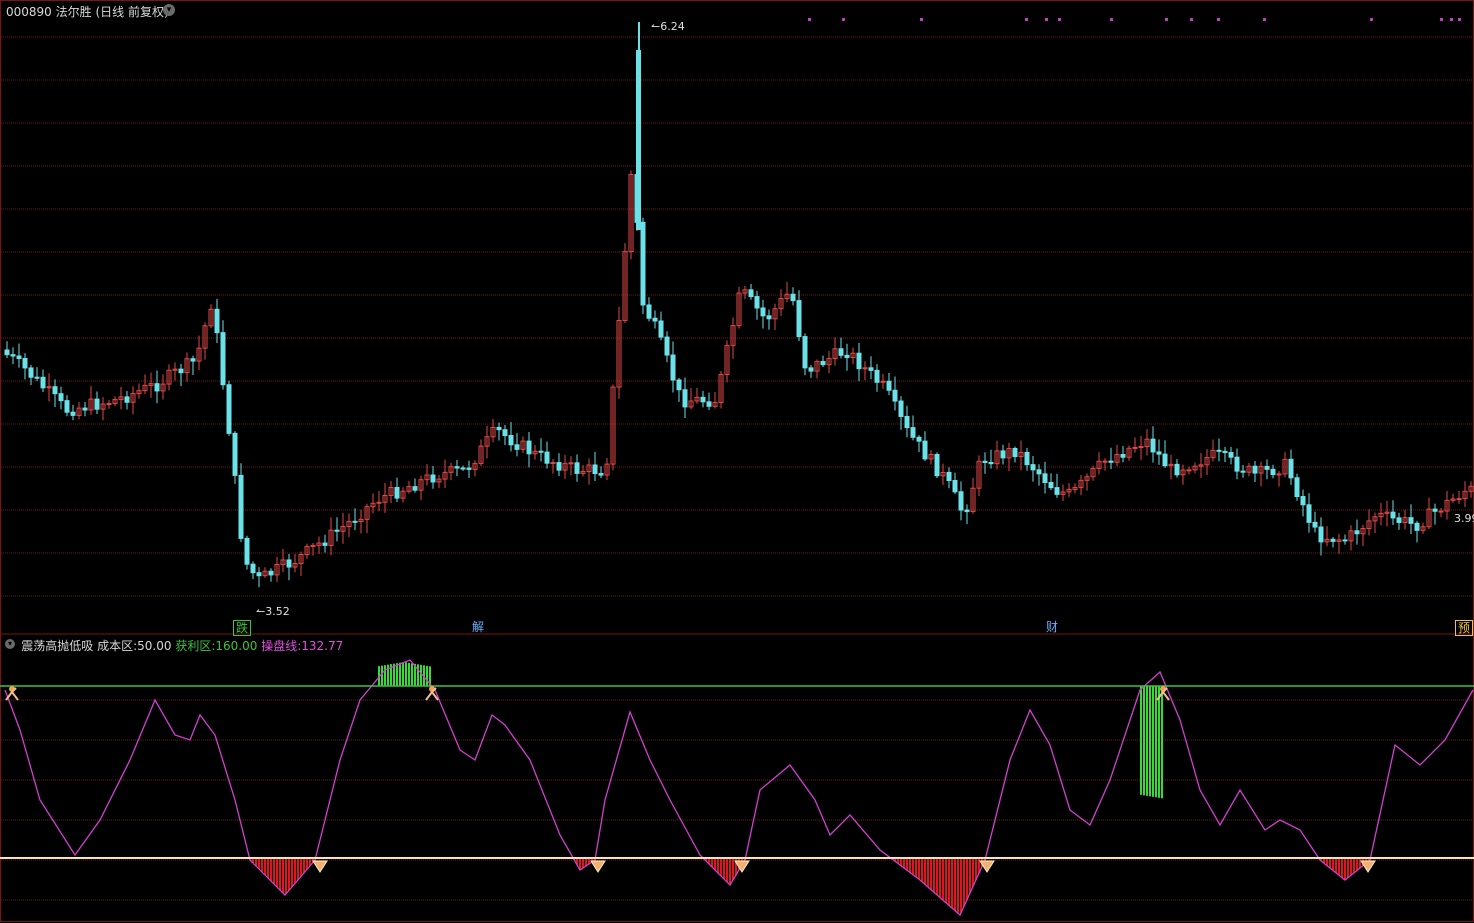 The height and width of the screenshot is (923, 1474). I want to click on marker-jie: 解, so click(478, 627).